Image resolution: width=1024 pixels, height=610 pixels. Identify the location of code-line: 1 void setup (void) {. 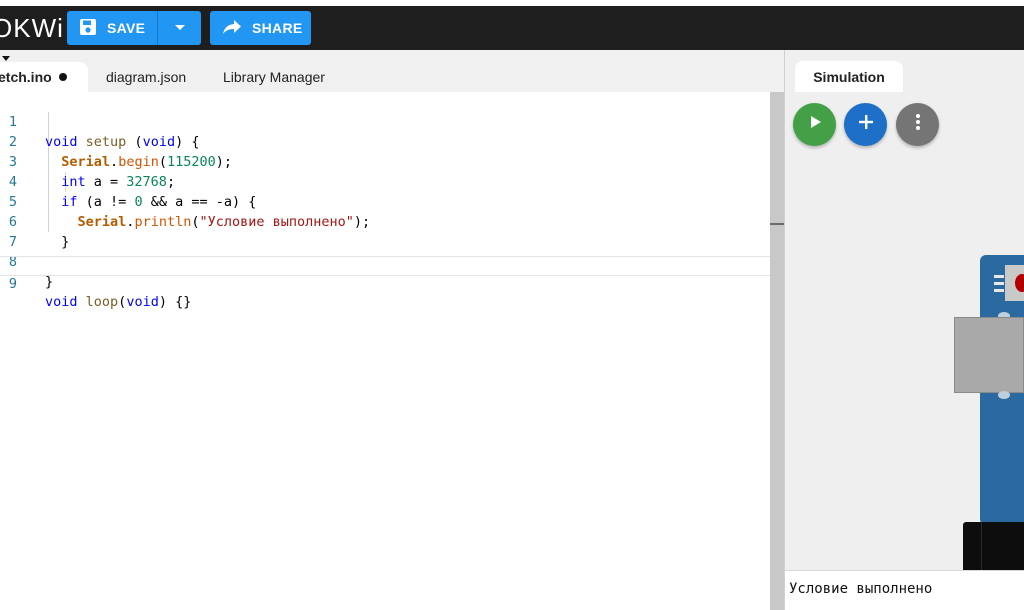
(392, 121).